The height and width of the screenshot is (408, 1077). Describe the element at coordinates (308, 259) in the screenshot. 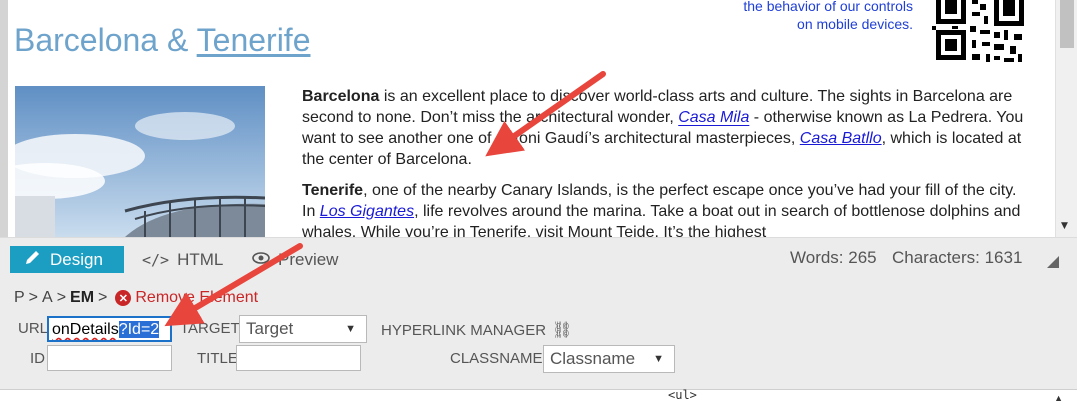

I see `tab-preview-label: Preview` at that location.